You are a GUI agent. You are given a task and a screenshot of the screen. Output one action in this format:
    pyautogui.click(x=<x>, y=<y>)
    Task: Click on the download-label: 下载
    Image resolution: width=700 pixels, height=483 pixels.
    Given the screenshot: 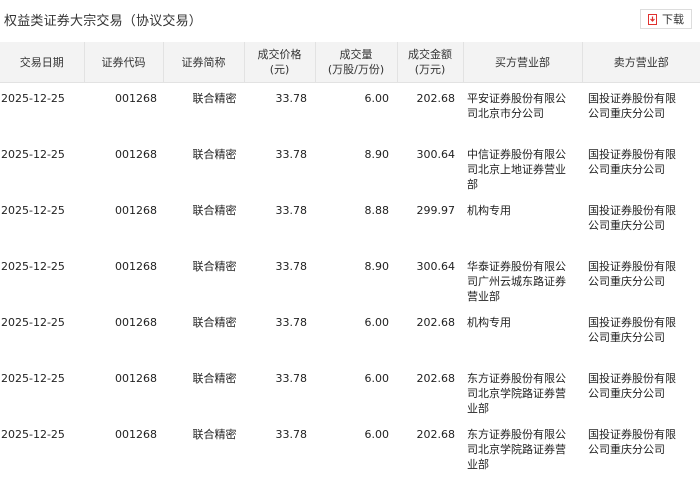 What is the action you would take?
    pyautogui.click(x=673, y=19)
    